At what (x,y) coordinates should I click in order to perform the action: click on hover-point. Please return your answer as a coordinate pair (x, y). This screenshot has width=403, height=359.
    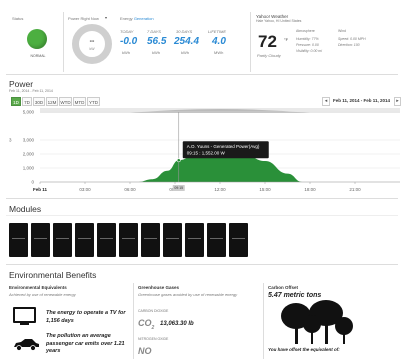
    Looking at the image, I should click on (178, 160).